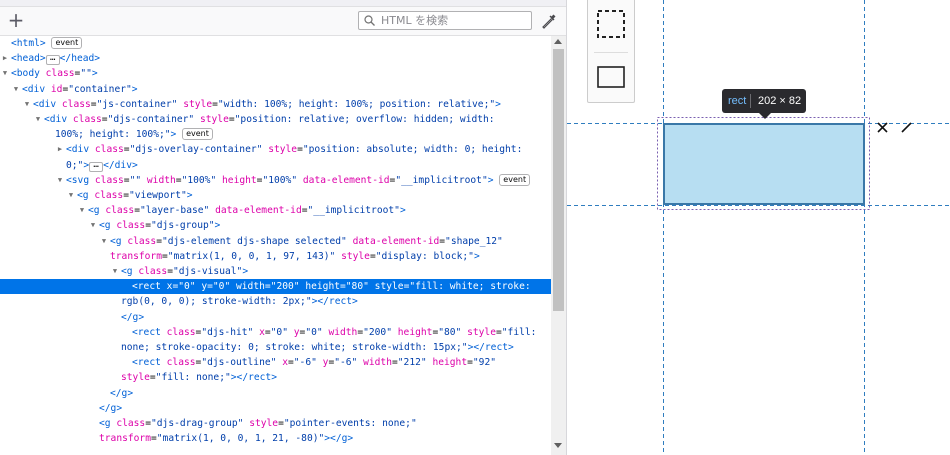  I want to click on attr-value-token: "80", so click(357, 287).